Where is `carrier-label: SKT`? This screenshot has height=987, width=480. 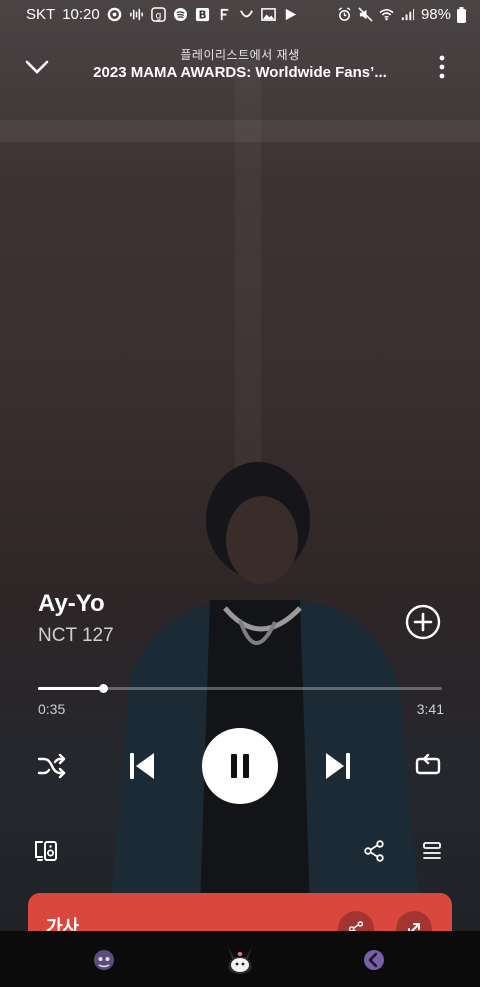 carrier-label: SKT is located at coordinates (41, 14).